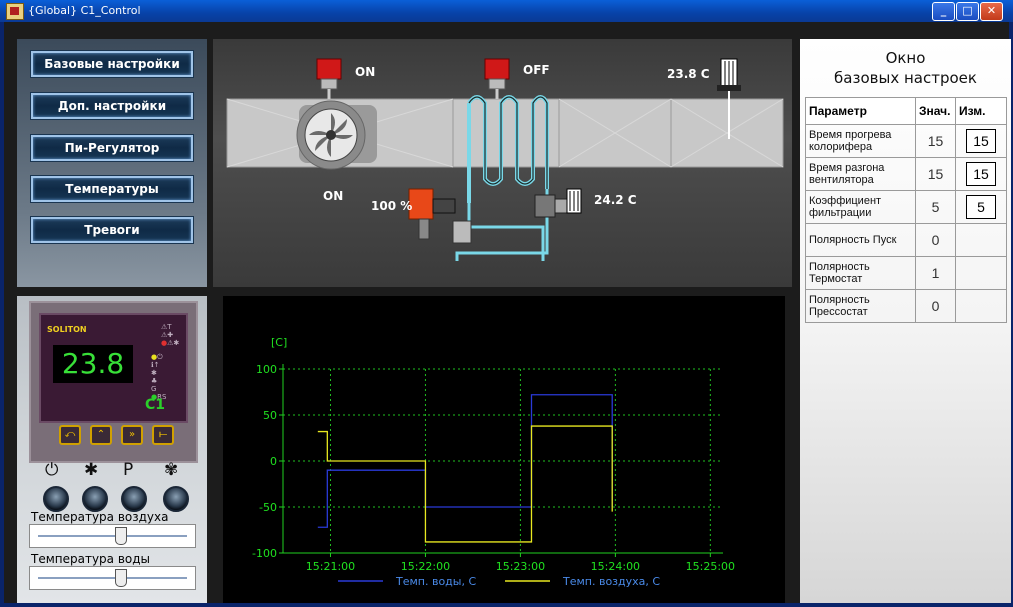  I want to click on param-name: Время разгона вентилятора, so click(860, 174).